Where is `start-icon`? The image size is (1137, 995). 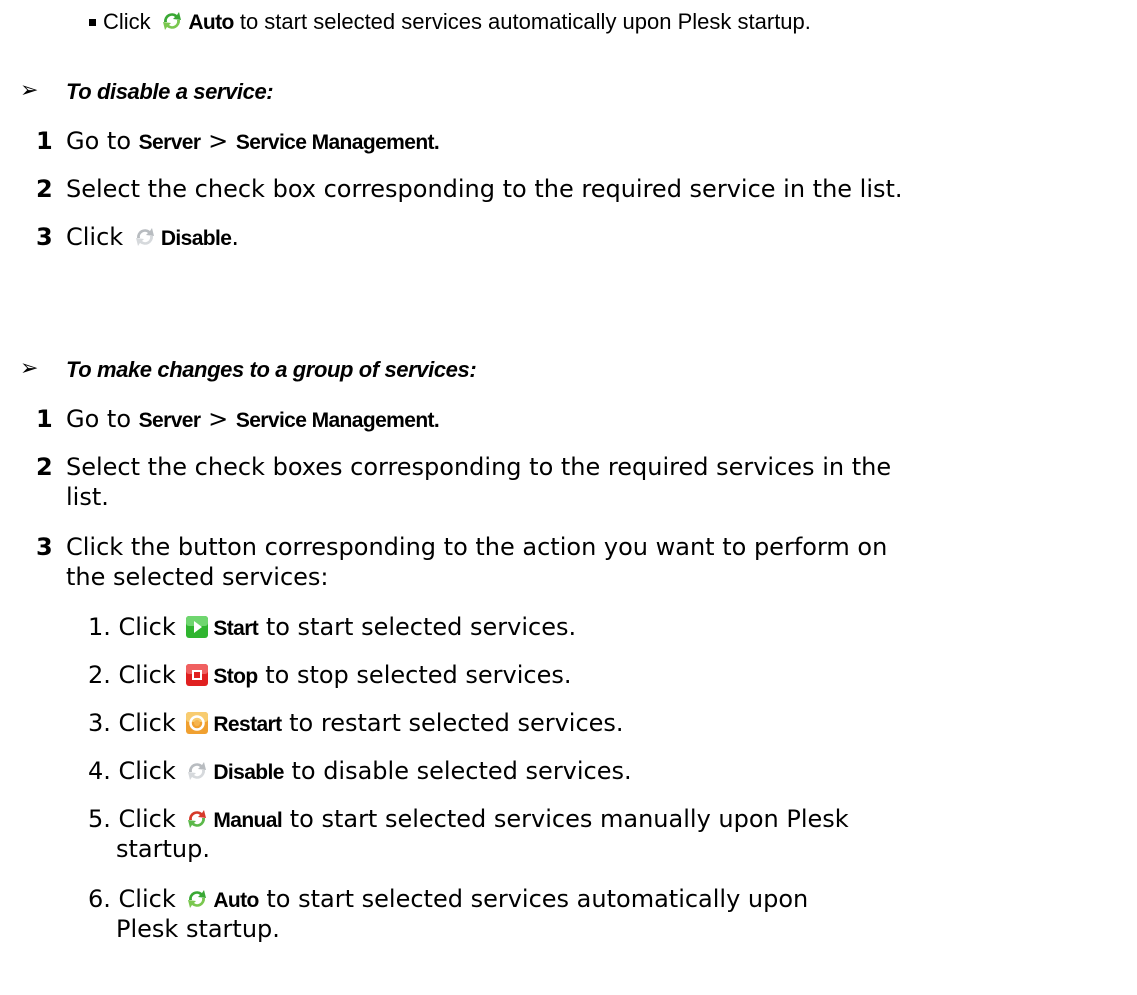 start-icon is located at coordinates (197, 627).